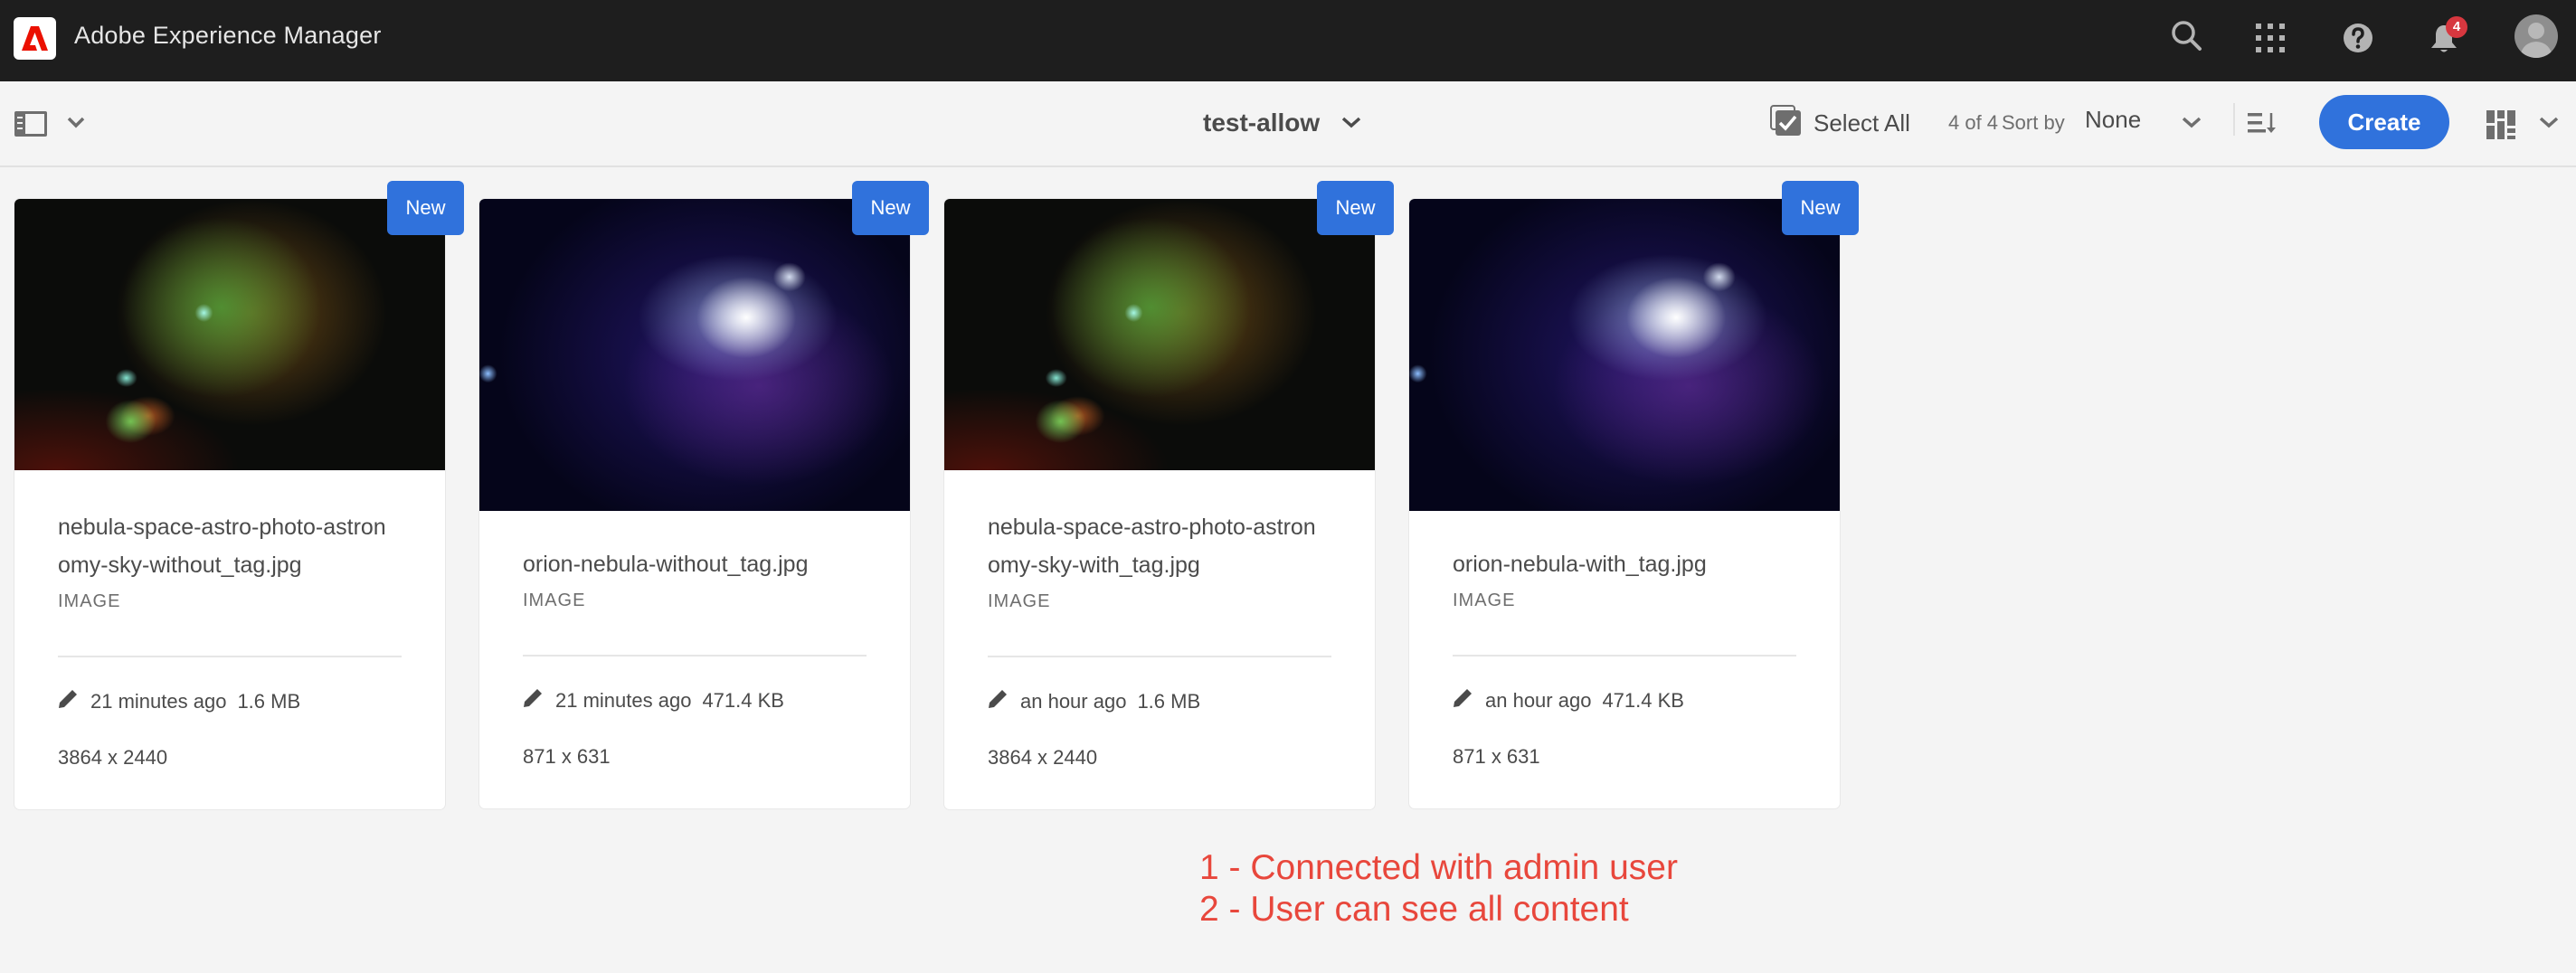 The height and width of the screenshot is (973, 2576). What do you see at coordinates (1414, 910) in the screenshot?
I see `annotation-line-2: 2 - User can see all content` at bounding box center [1414, 910].